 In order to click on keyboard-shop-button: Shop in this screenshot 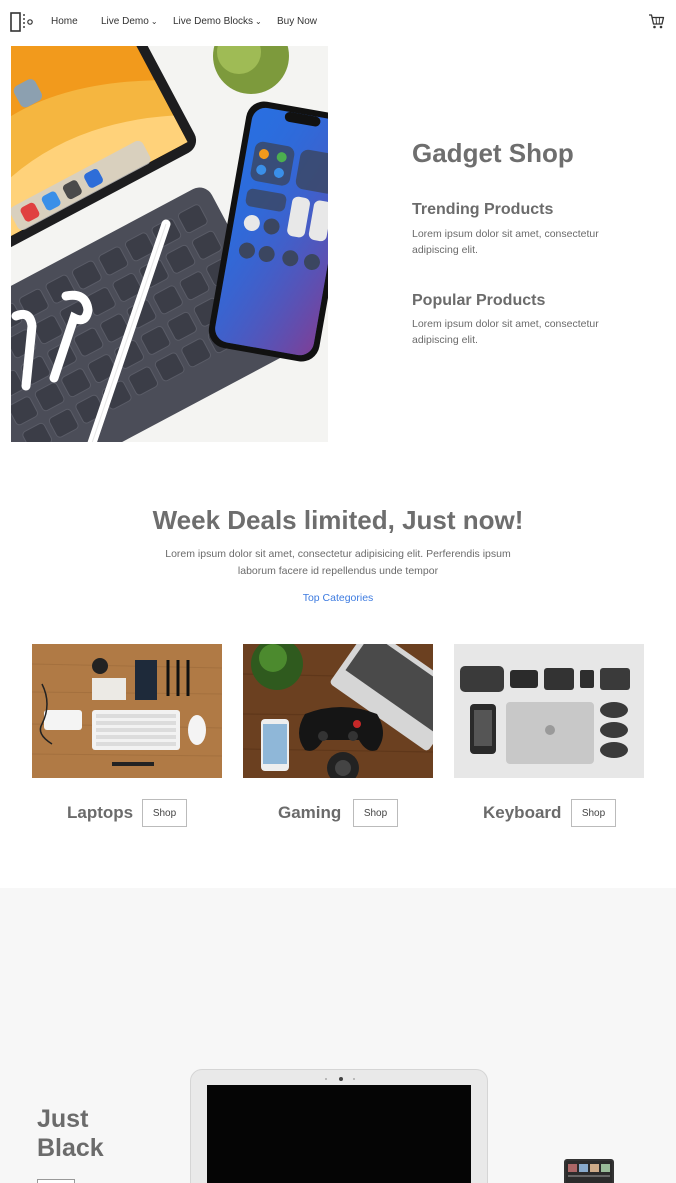, I will do `click(593, 813)`.